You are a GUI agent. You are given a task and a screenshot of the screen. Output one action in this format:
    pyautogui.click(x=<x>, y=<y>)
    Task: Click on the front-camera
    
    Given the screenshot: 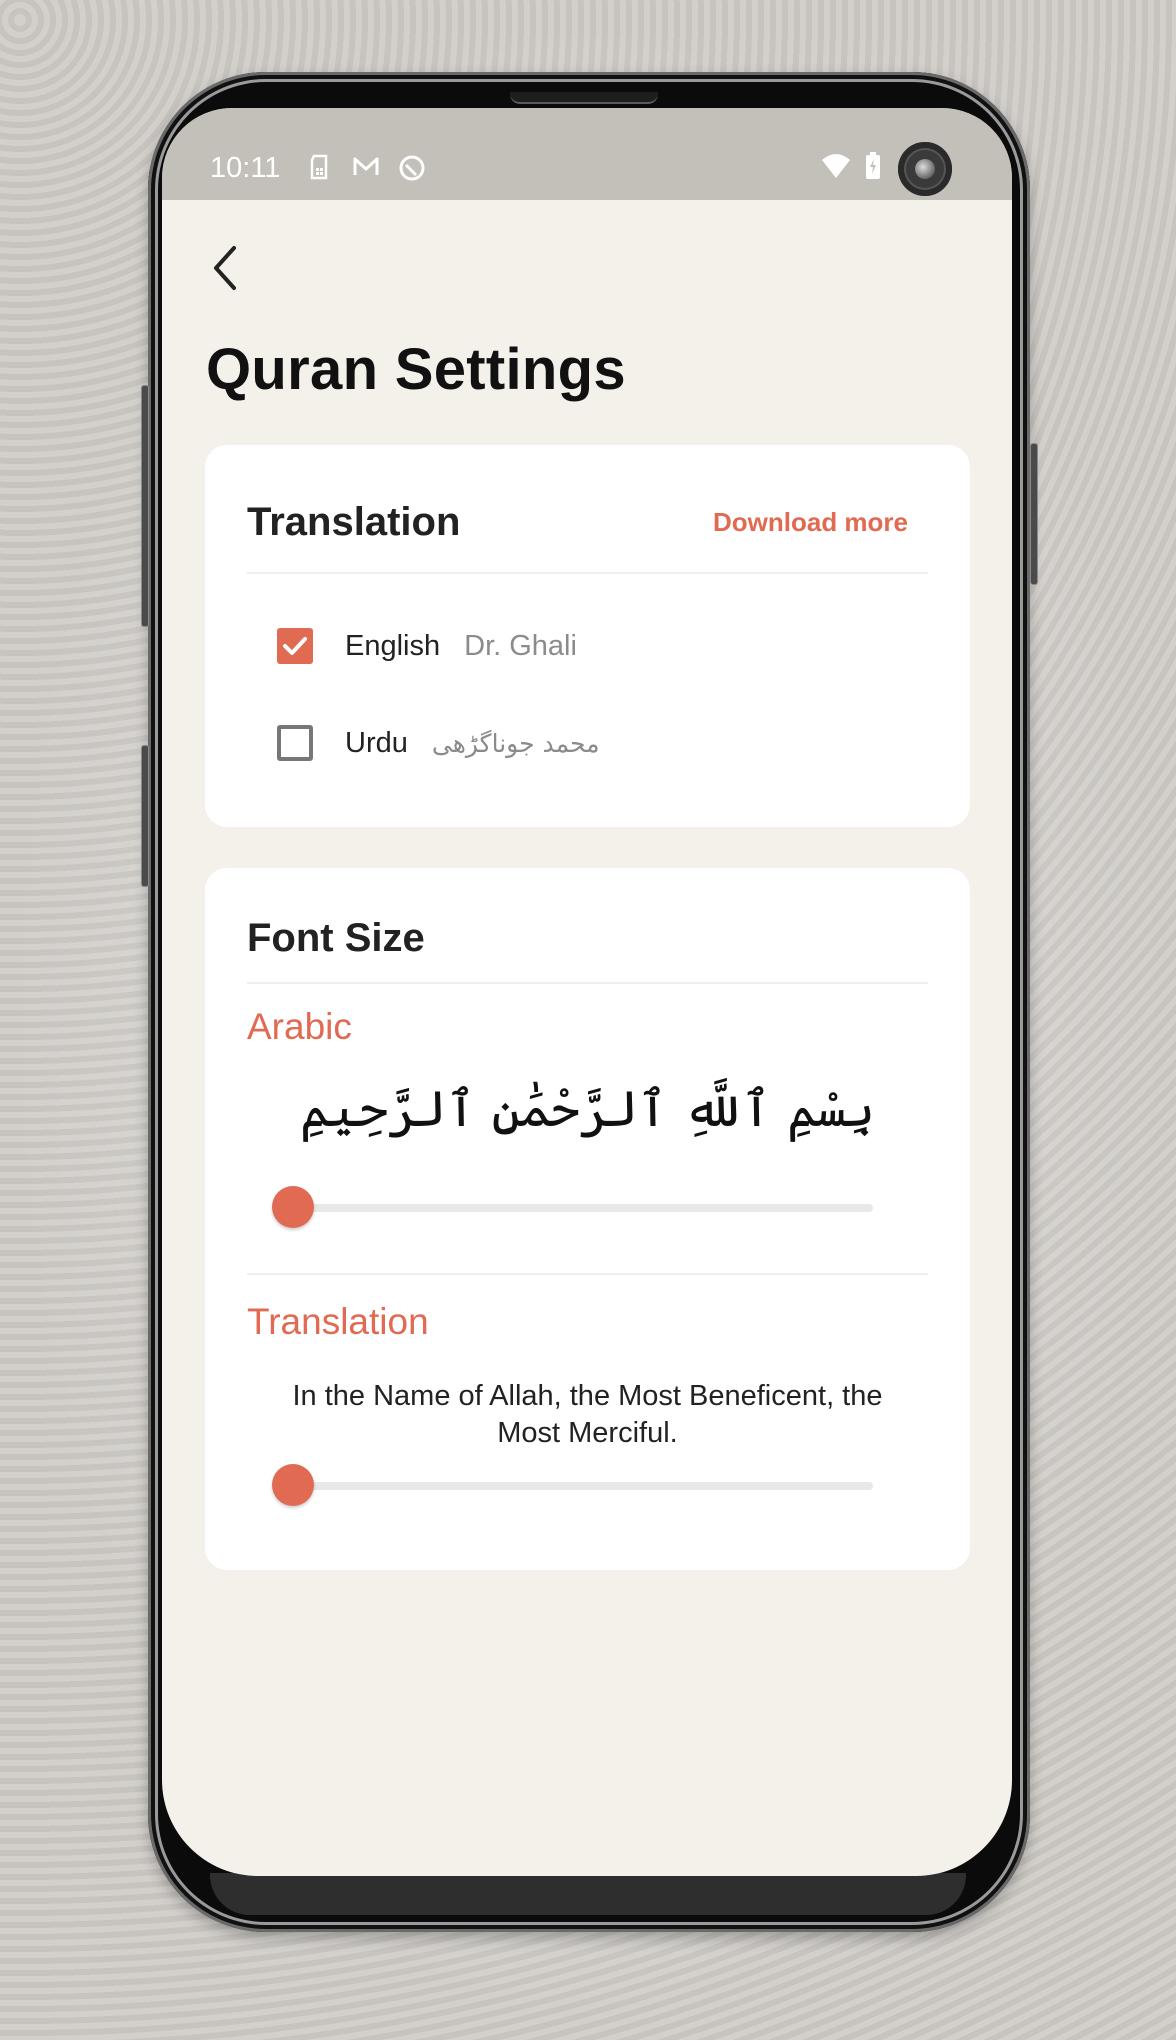 What is the action you would take?
    pyautogui.click(x=925, y=169)
    